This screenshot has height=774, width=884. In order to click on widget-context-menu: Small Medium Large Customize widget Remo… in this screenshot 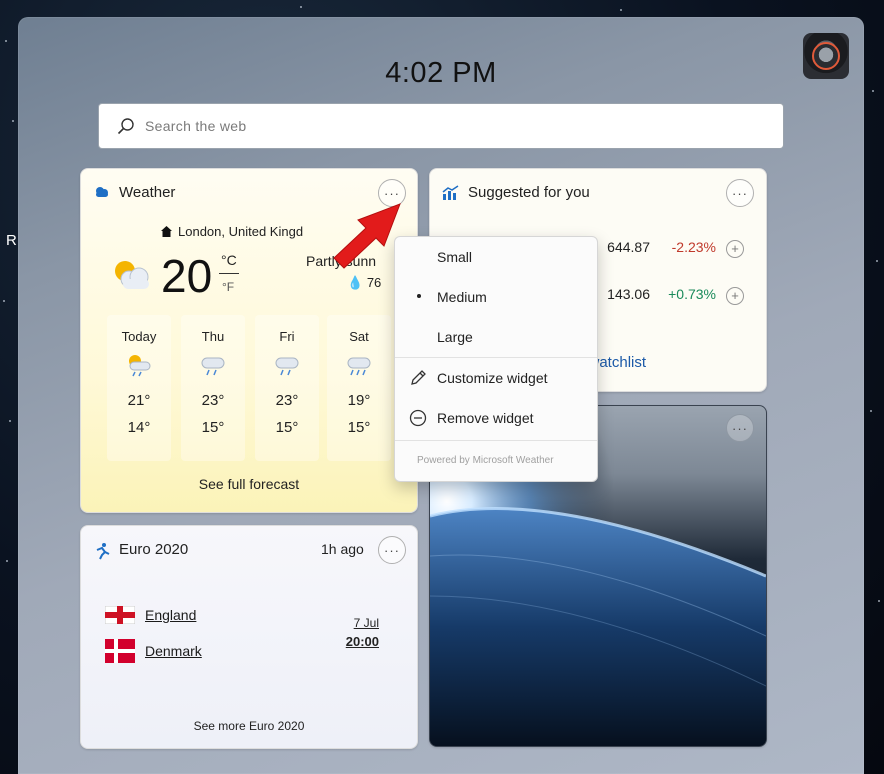, I will do `click(496, 359)`.